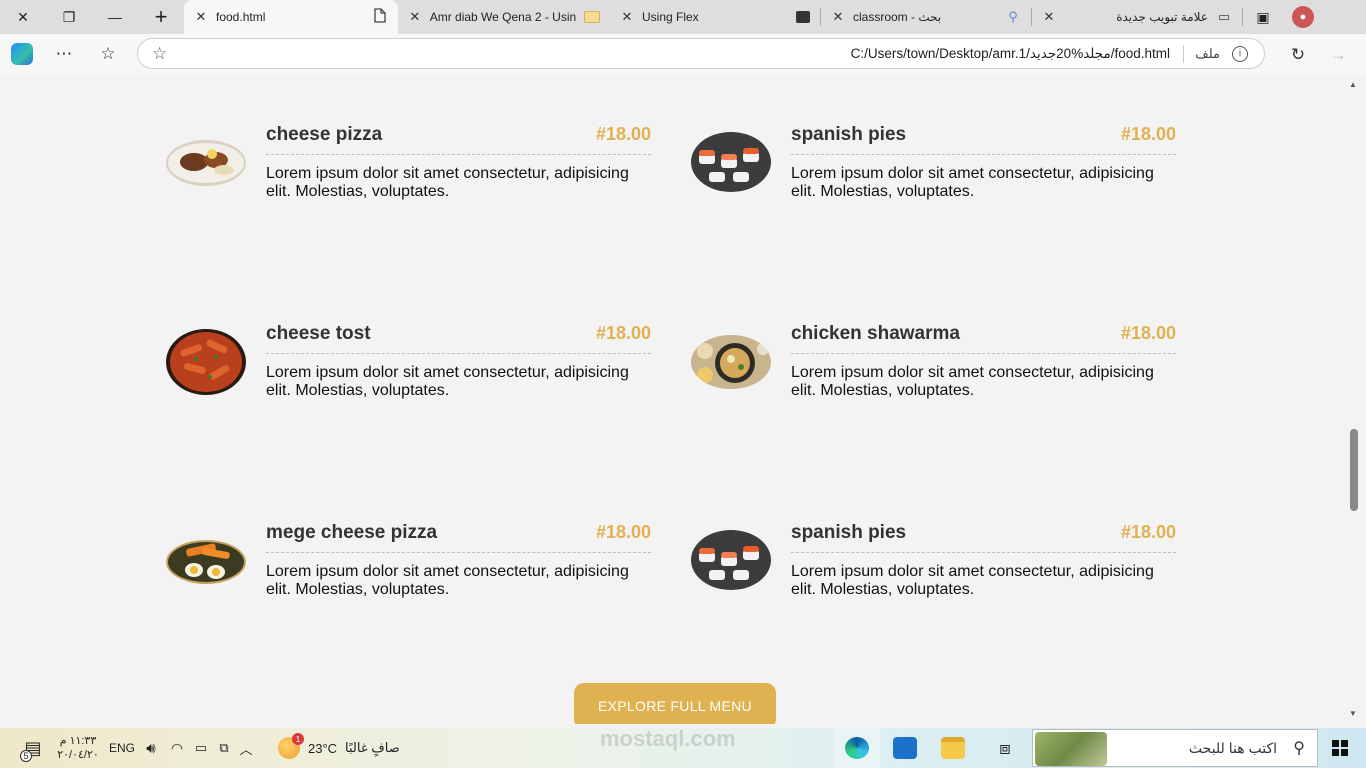 The image size is (1366, 768). What do you see at coordinates (1353, 84) in the screenshot?
I see `scroll-up-icon: ▲` at bounding box center [1353, 84].